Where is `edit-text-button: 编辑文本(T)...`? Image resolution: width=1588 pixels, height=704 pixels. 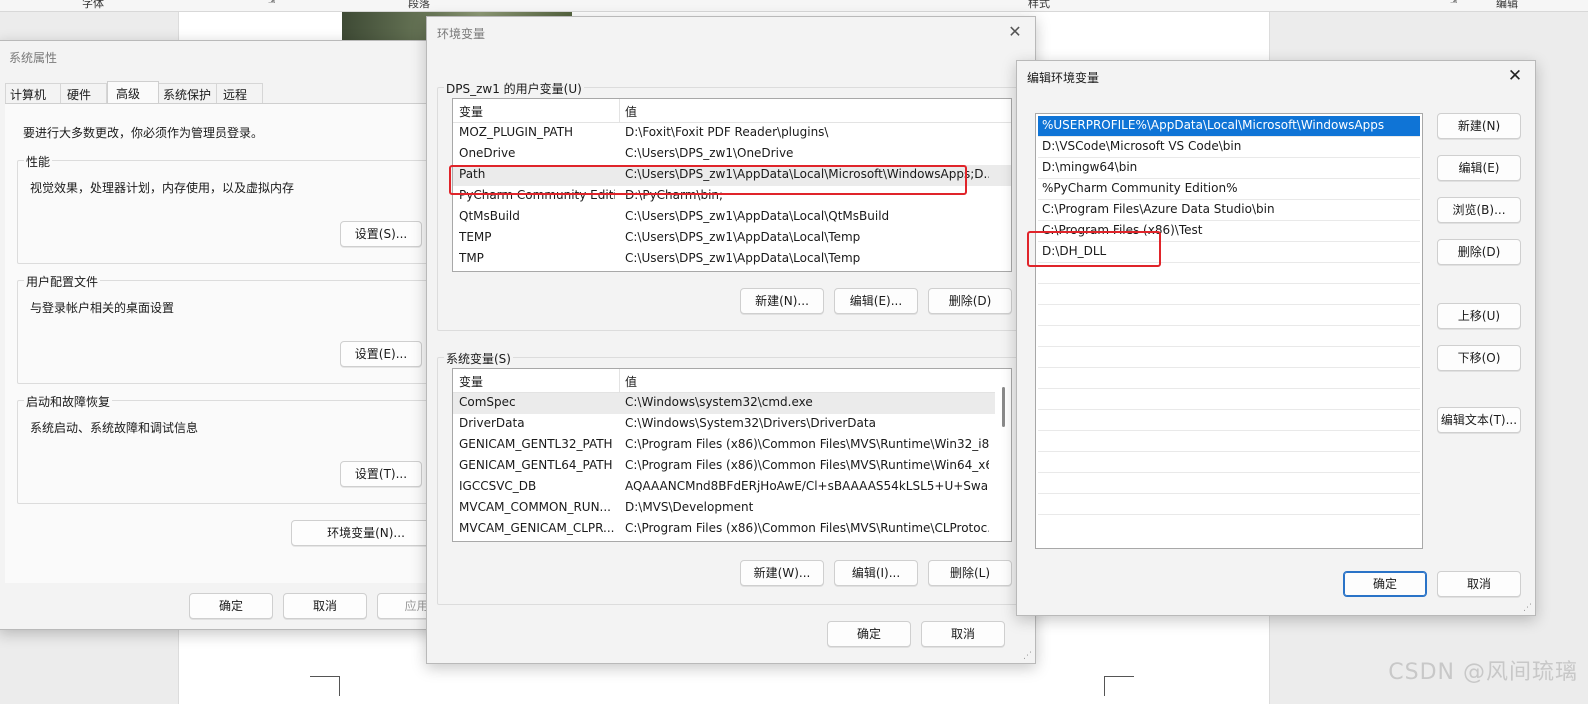
edit-text-button: 编辑文本(T)... is located at coordinates (1479, 420).